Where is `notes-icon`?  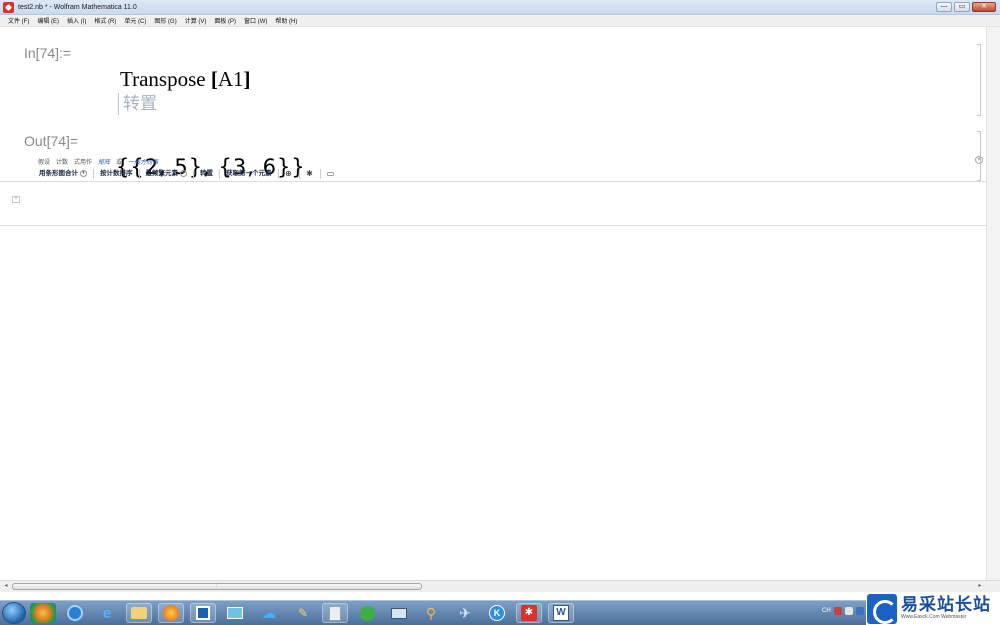 notes-icon is located at coordinates (235, 613).